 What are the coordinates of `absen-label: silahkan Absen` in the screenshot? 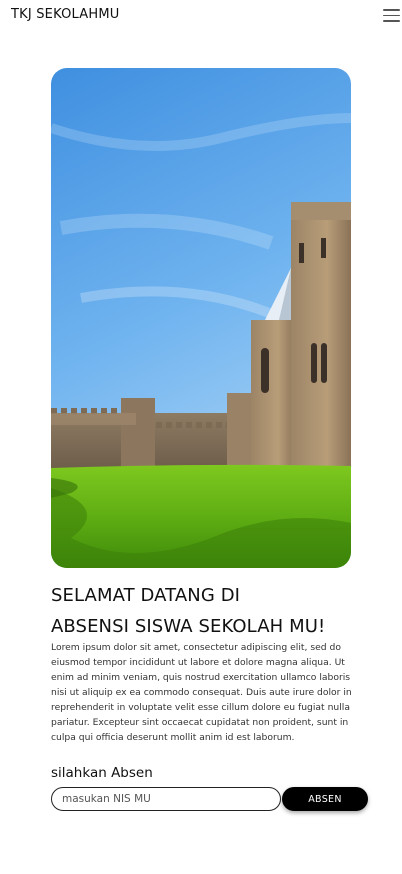 It's located at (102, 773).